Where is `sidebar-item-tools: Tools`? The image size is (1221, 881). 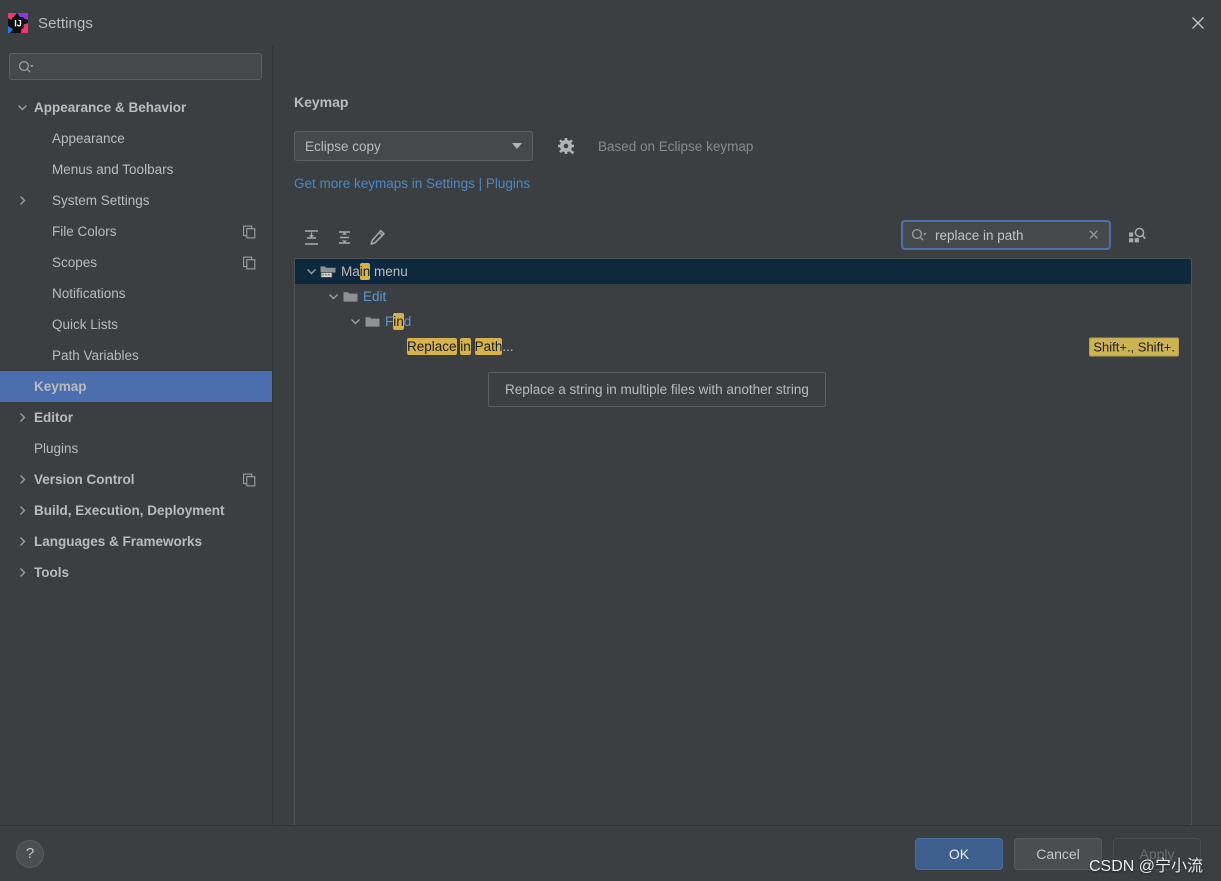 sidebar-item-tools: Tools is located at coordinates (136, 572).